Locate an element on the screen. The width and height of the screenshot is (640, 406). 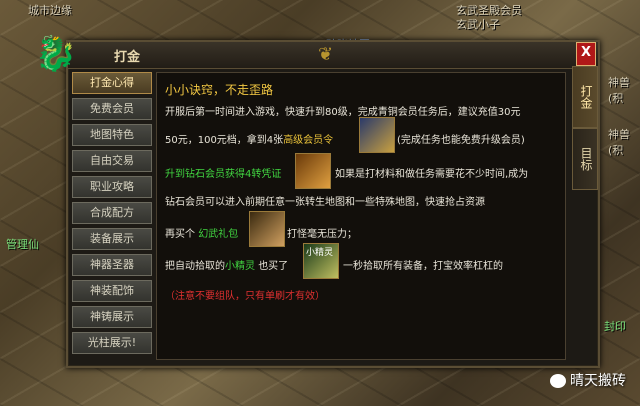
sidebar-item-crafting: 合成配方 is located at coordinates (112, 213).